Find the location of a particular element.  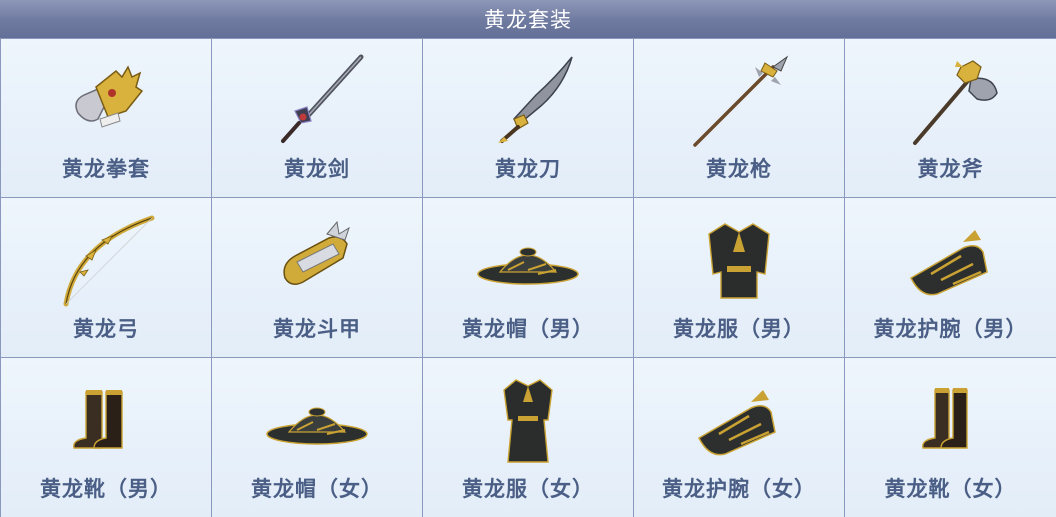

item-label: 黄龙枪 is located at coordinates (739, 168).